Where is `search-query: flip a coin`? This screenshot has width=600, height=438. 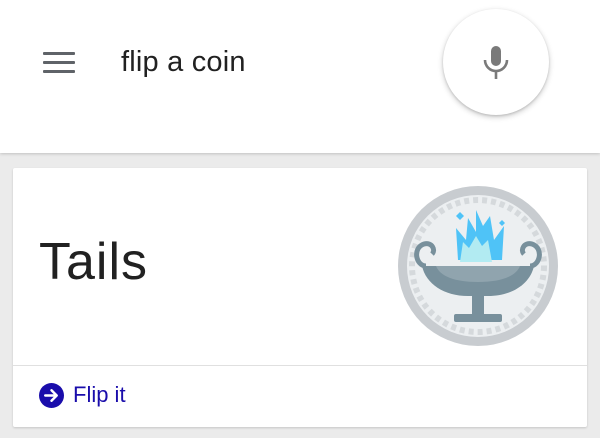 search-query: flip a coin is located at coordinates (183, 62).